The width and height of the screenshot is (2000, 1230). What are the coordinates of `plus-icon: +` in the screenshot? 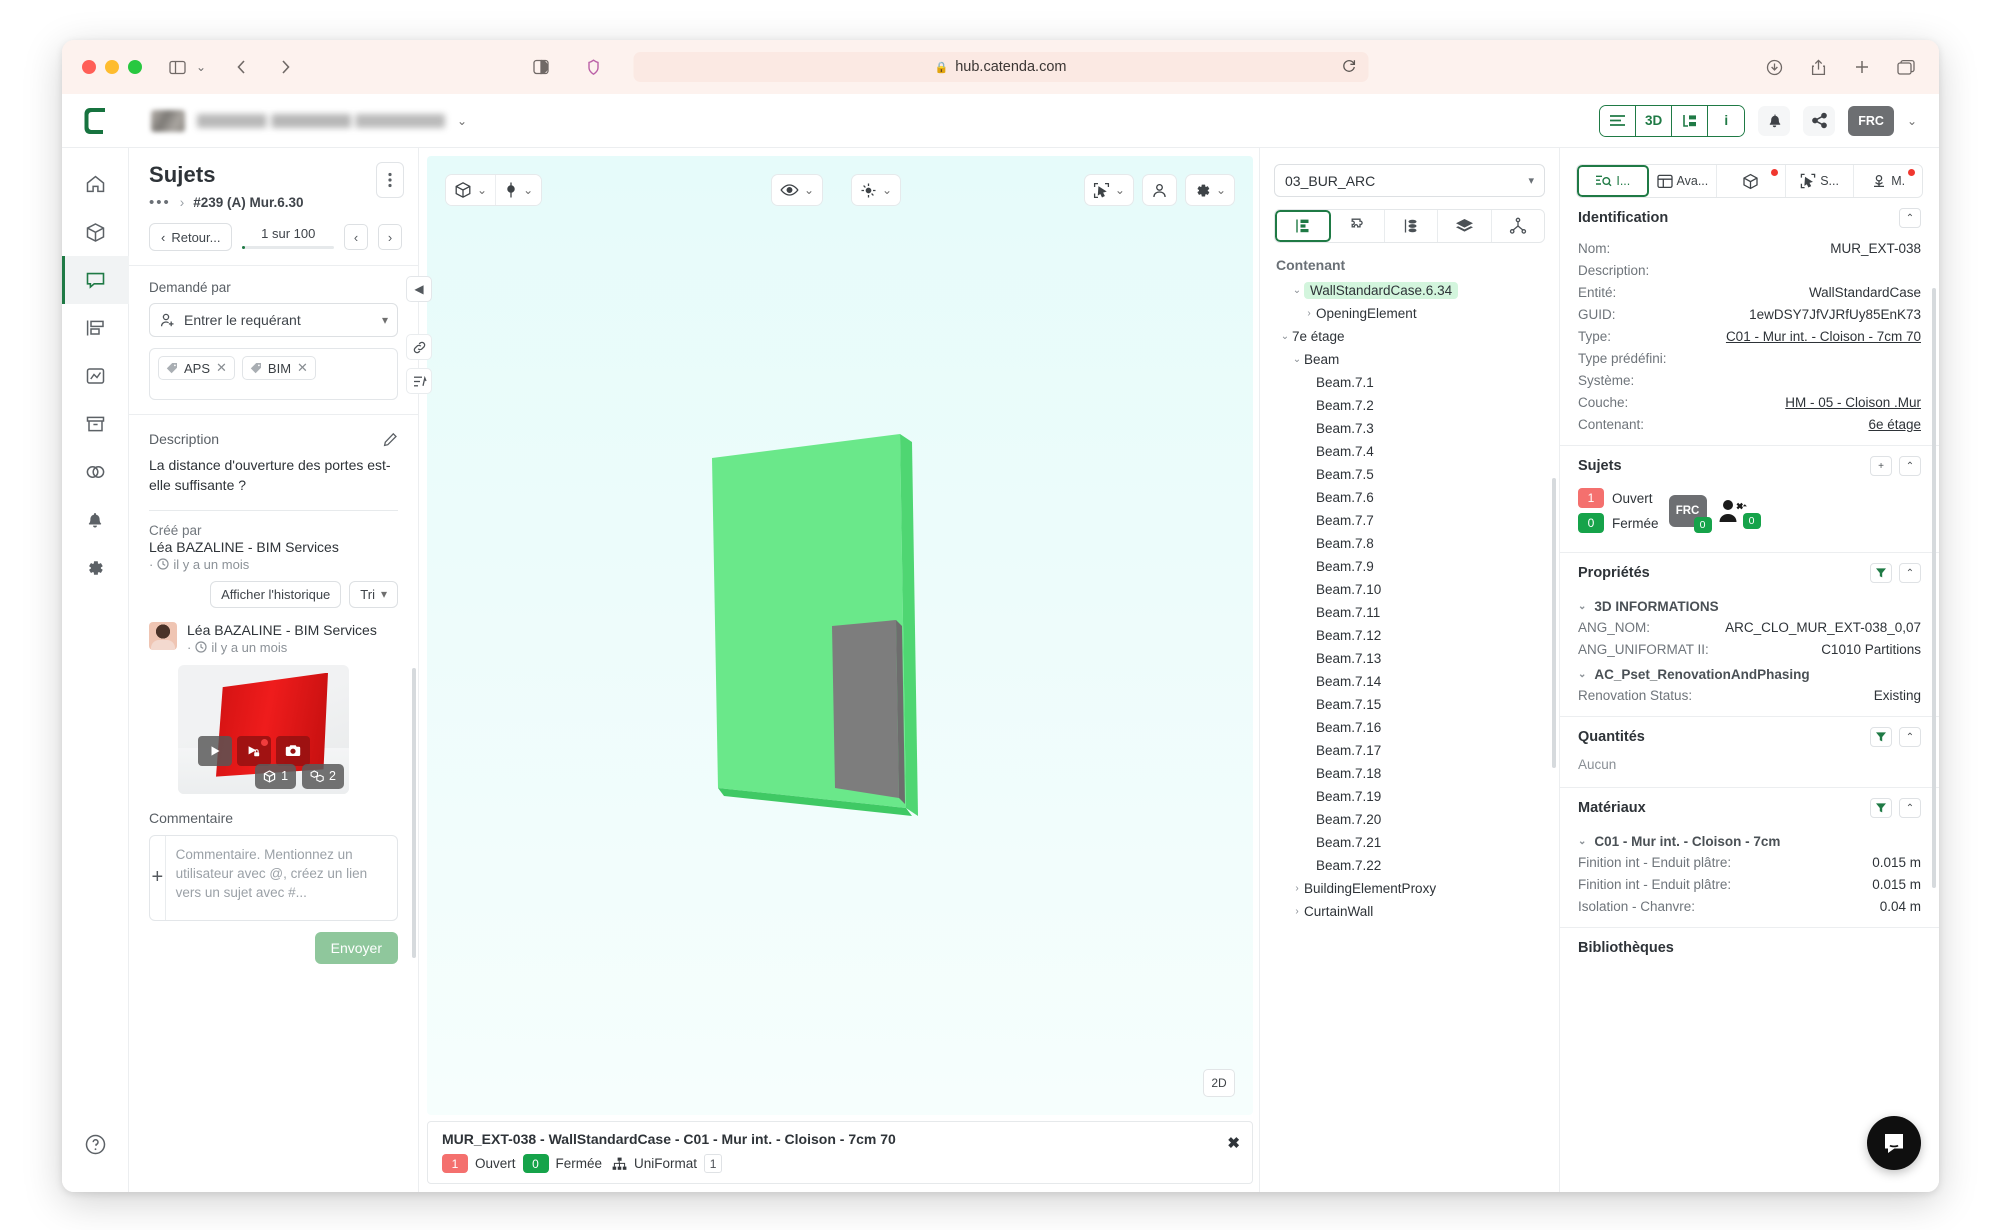 It's located at (158, 877).